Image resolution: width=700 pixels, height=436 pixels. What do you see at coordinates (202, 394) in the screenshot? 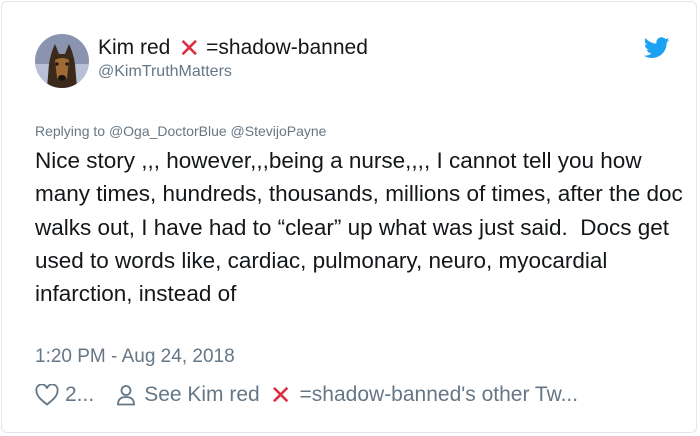
I see `other-tweets-prefix: See Kim red` at bounding box center [202, 394].